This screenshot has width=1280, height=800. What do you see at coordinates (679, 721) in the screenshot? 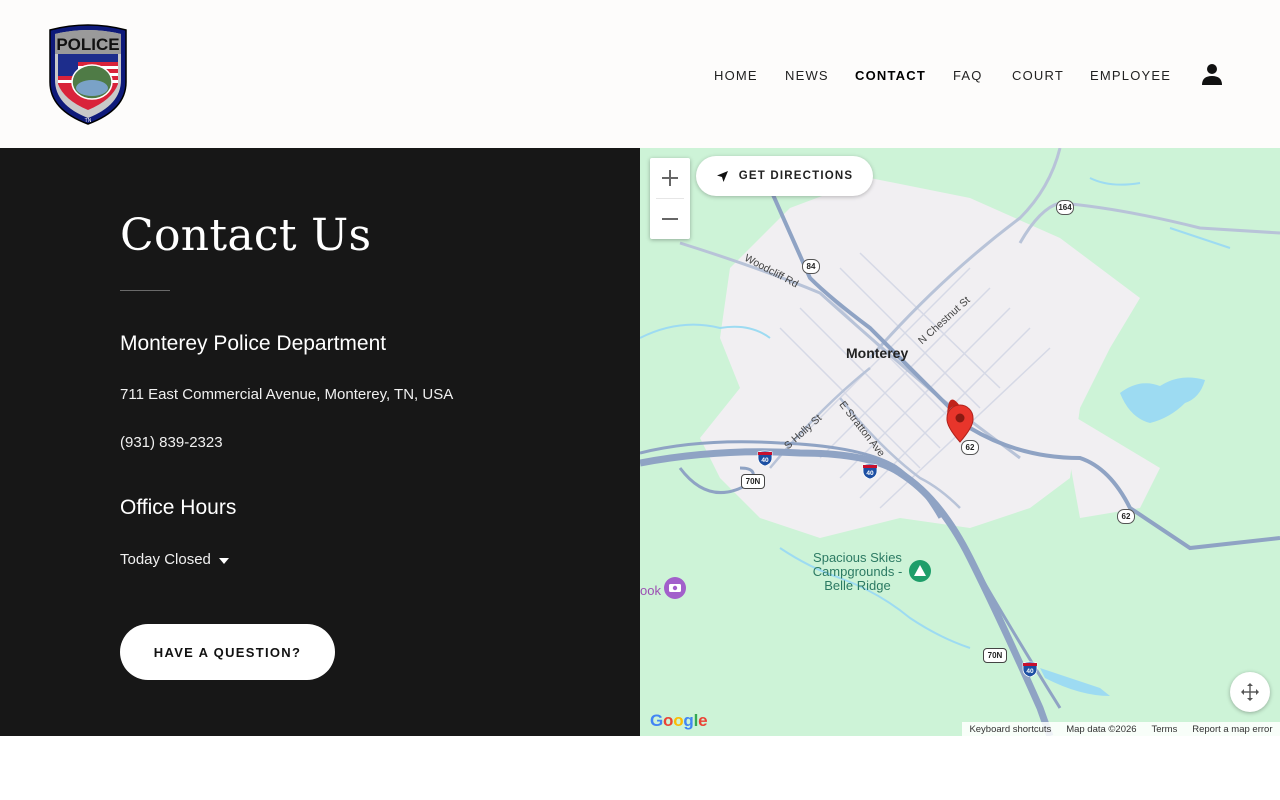
I see `google-logo: Google` at bounding box center [679, 721].